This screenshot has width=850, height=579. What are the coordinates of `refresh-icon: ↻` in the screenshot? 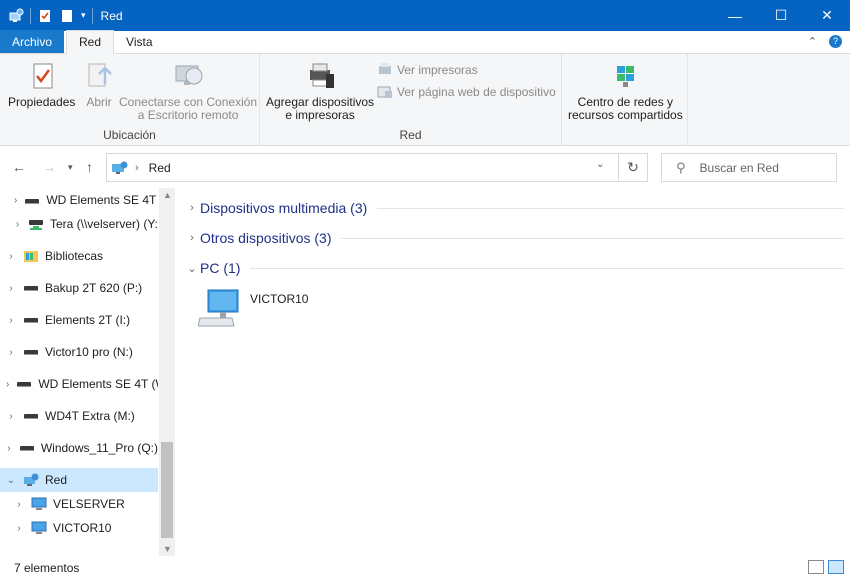 It's located at (633, 167).